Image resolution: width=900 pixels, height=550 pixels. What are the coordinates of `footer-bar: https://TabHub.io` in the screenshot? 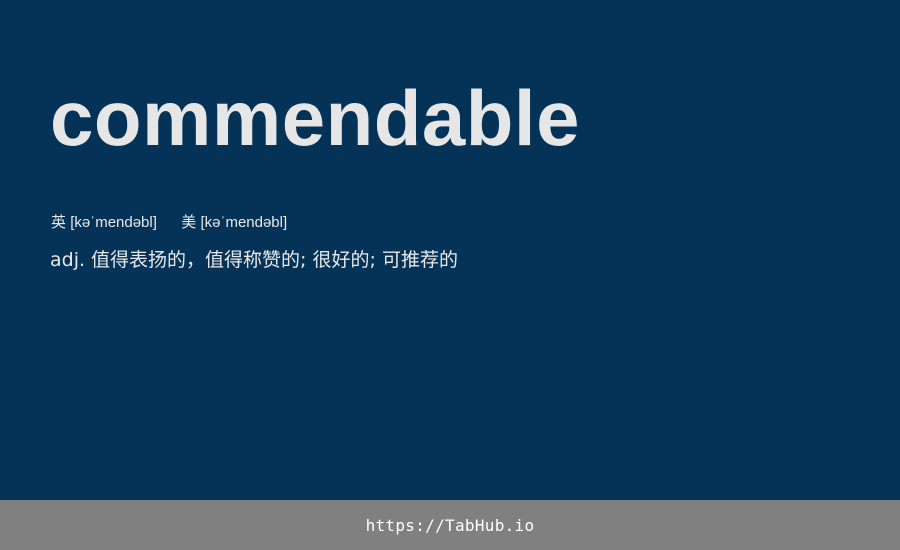 It's located at (450, 525).